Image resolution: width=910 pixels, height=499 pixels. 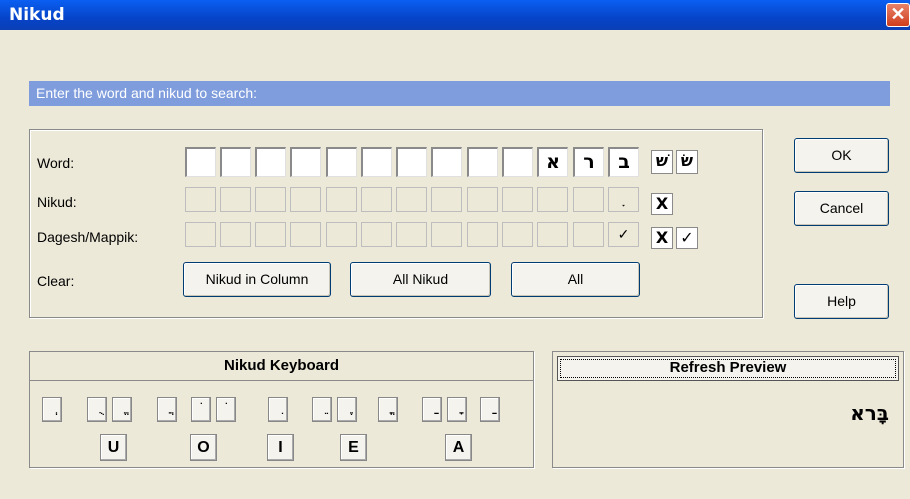 I want to click on preview-panel: Refresh Preview בָּרא, so click(x=728, y=409).